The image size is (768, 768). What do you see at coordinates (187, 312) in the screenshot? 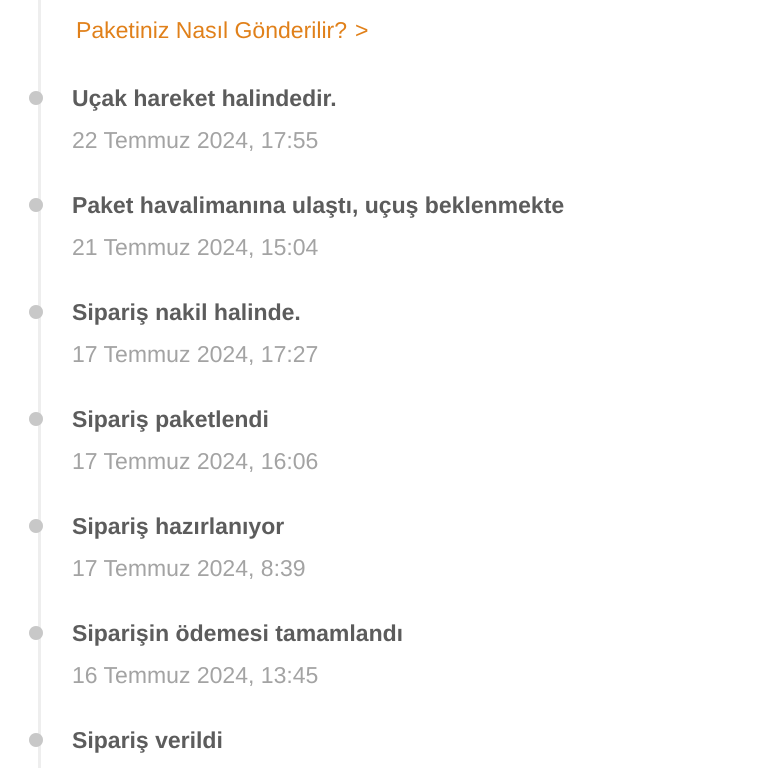
I see `event-title: Sipariş nakil halinde.` at bounding box center [187, 312].